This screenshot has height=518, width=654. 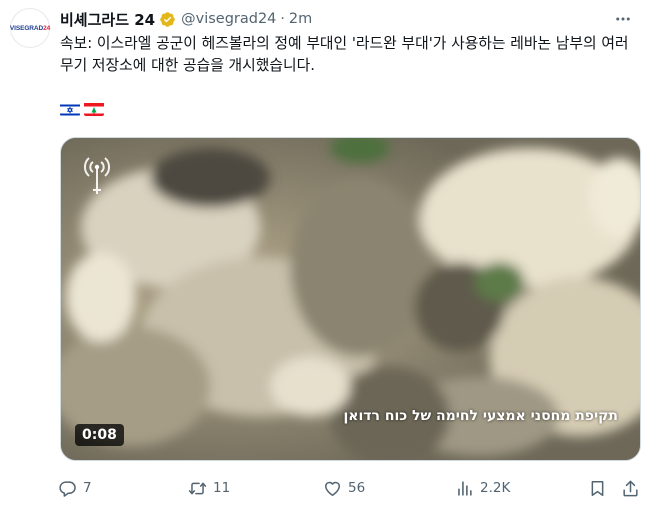 What do you see at coordinates (480, 416) in the screenshot?
I see `video-caption: תקיפת מחסני אמצעי לחימה של כוח רדואן` at bounding box center [480, 416].